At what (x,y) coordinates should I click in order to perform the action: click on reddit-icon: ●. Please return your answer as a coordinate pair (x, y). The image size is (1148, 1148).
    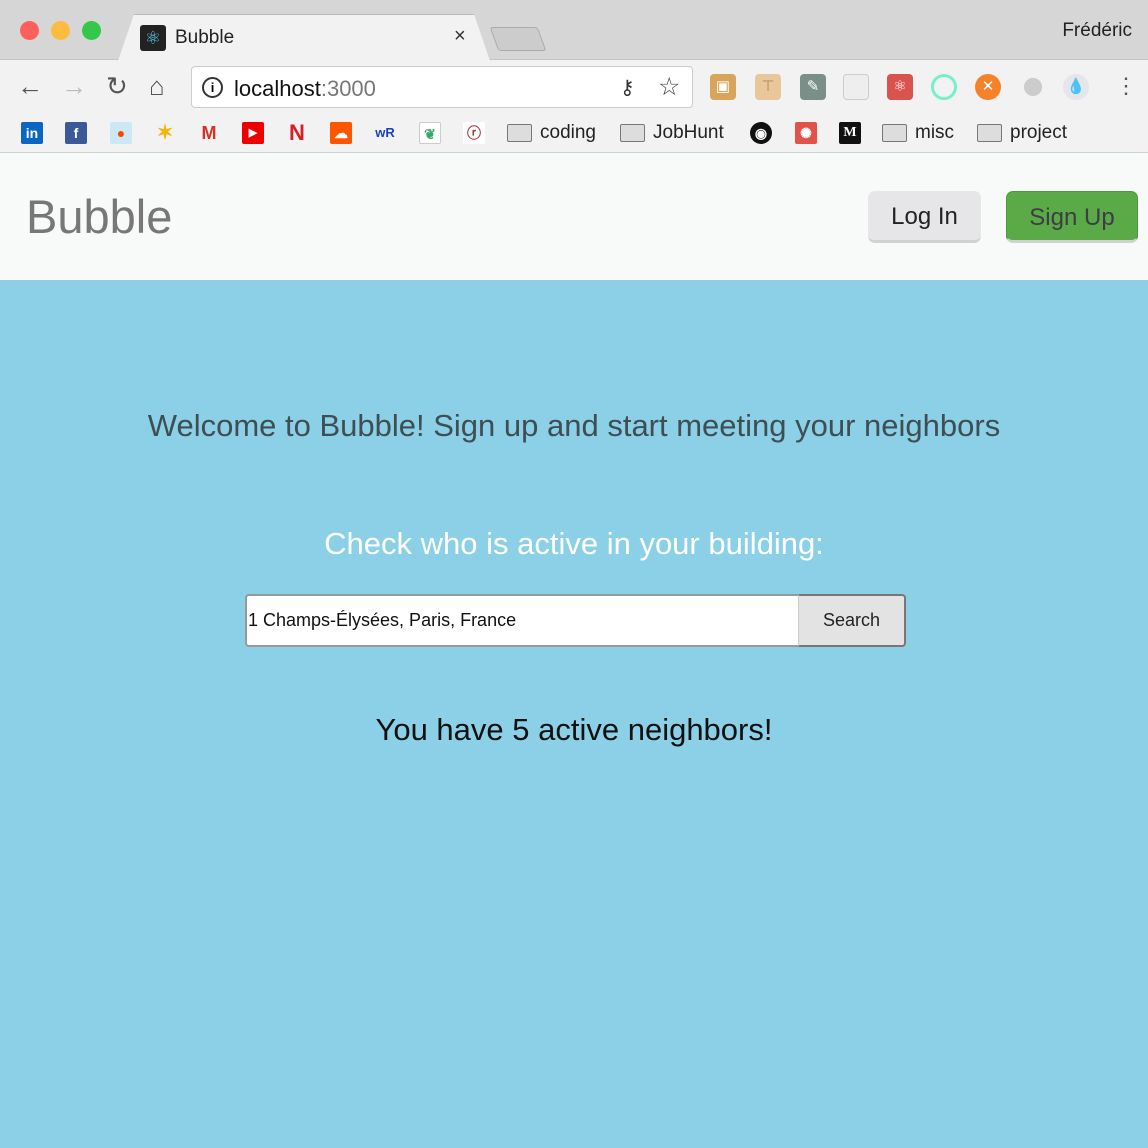
    Looking at the image, I should click on (121, 133).